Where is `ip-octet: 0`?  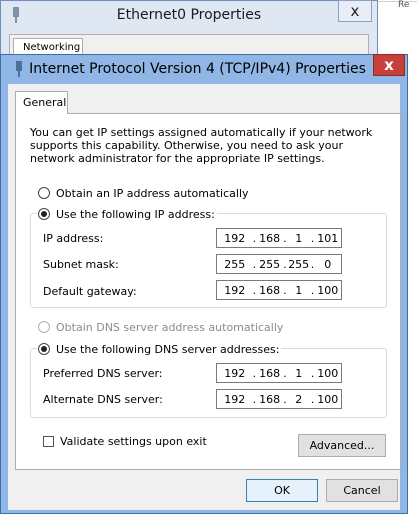
ip-octet: 0 is located at coordinates (328, 264).